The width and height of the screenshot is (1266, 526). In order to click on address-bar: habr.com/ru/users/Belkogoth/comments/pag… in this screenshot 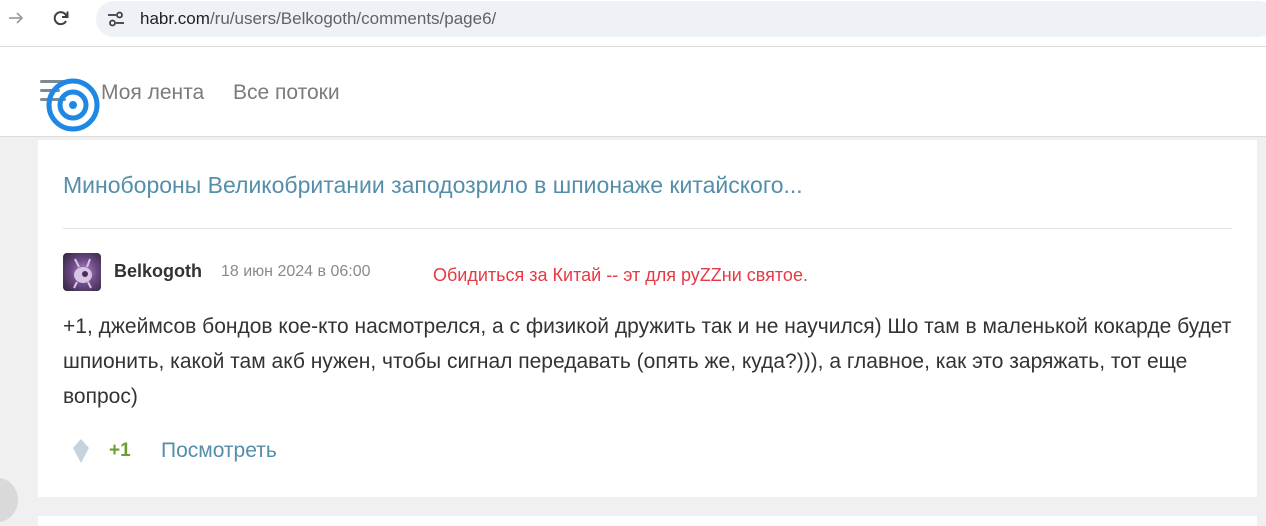, I will do `click(681, 19)`.